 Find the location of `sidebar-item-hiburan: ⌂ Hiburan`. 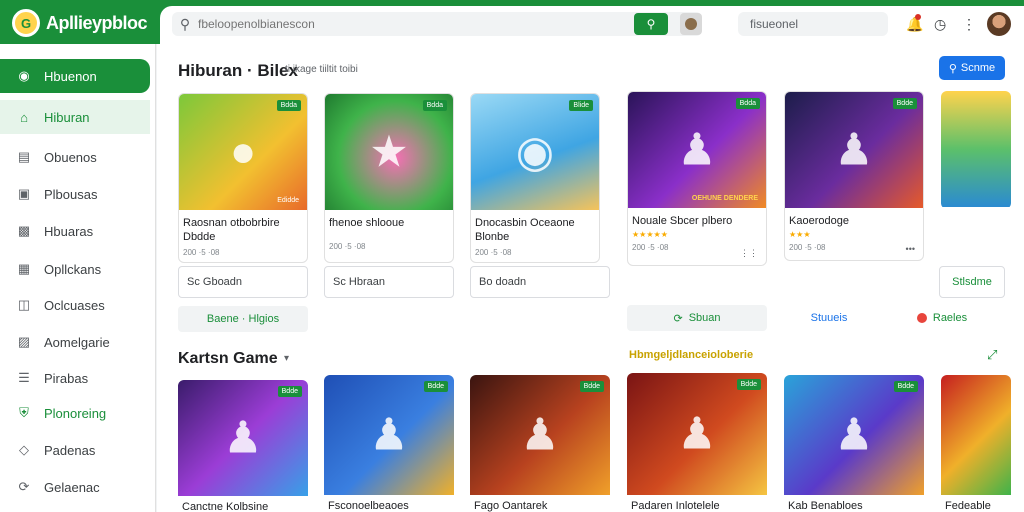

sidebar-item-hiburan: ⌂ Hiburan is located at coordinates (75, 117).